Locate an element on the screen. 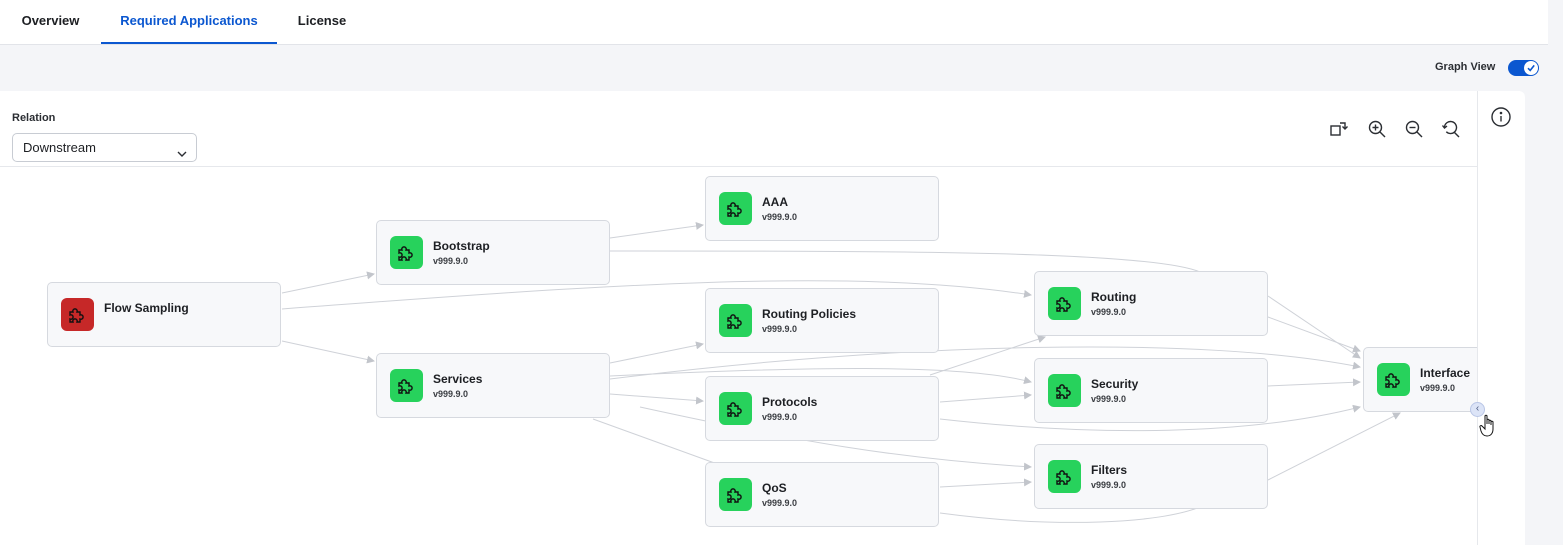 This screenshot has width=1563, height=545. graph-view-toggle is located at coordinates (1523, 68).